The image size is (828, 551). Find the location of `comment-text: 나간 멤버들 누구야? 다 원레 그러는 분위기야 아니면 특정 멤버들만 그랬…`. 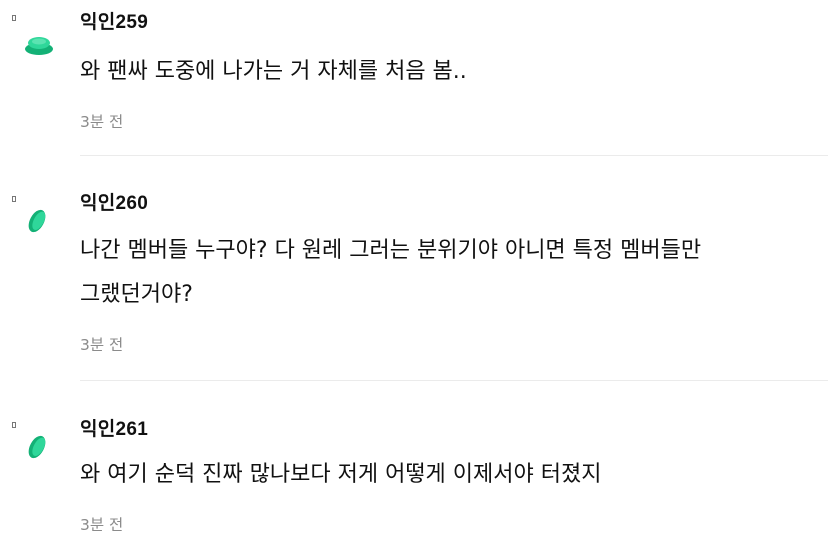

comment-text: 나간 멤버들 누구야? 다 원레 그러는 분위기야 아니면 특정 멤버들만 그랬… is located at coordinates (391, 272).